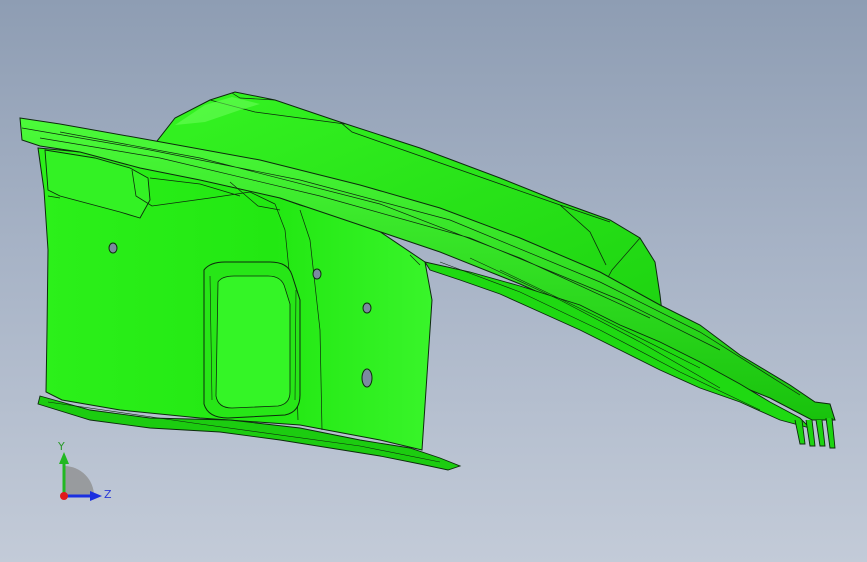  What do you see at coordinates (253, 342) in the screenshot?
I see `embossed-recess-inner` at bounding box center [253, 342].